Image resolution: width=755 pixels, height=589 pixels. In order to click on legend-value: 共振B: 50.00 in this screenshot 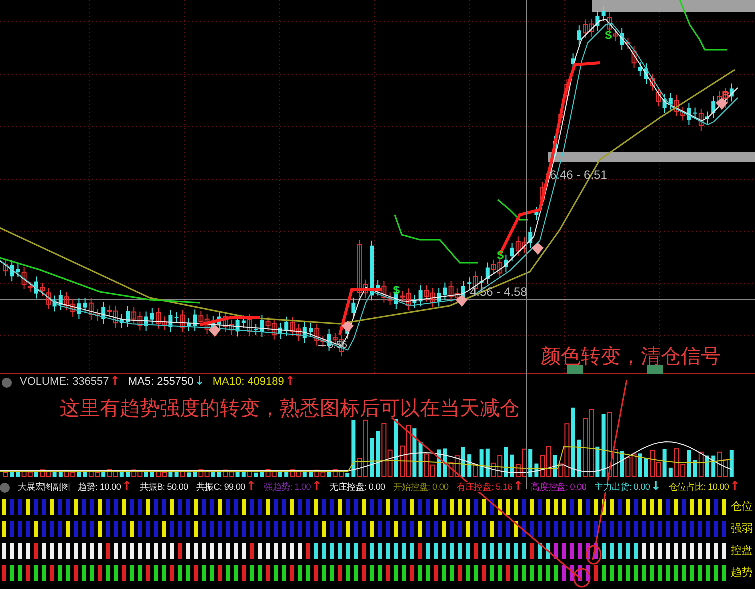, I will do `click(164, 487)`.